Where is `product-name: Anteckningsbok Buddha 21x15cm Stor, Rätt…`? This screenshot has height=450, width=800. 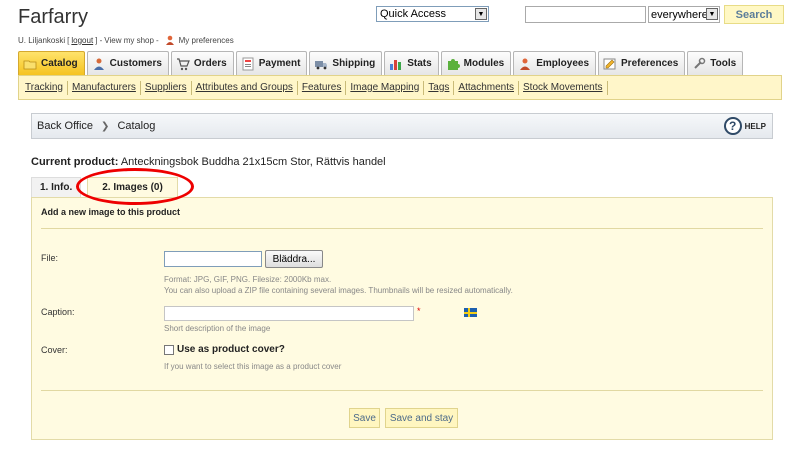
product-name: Anteckningsbok Buddha 21x15cm Stor, Rätt… is located at coordinates (253, 162).